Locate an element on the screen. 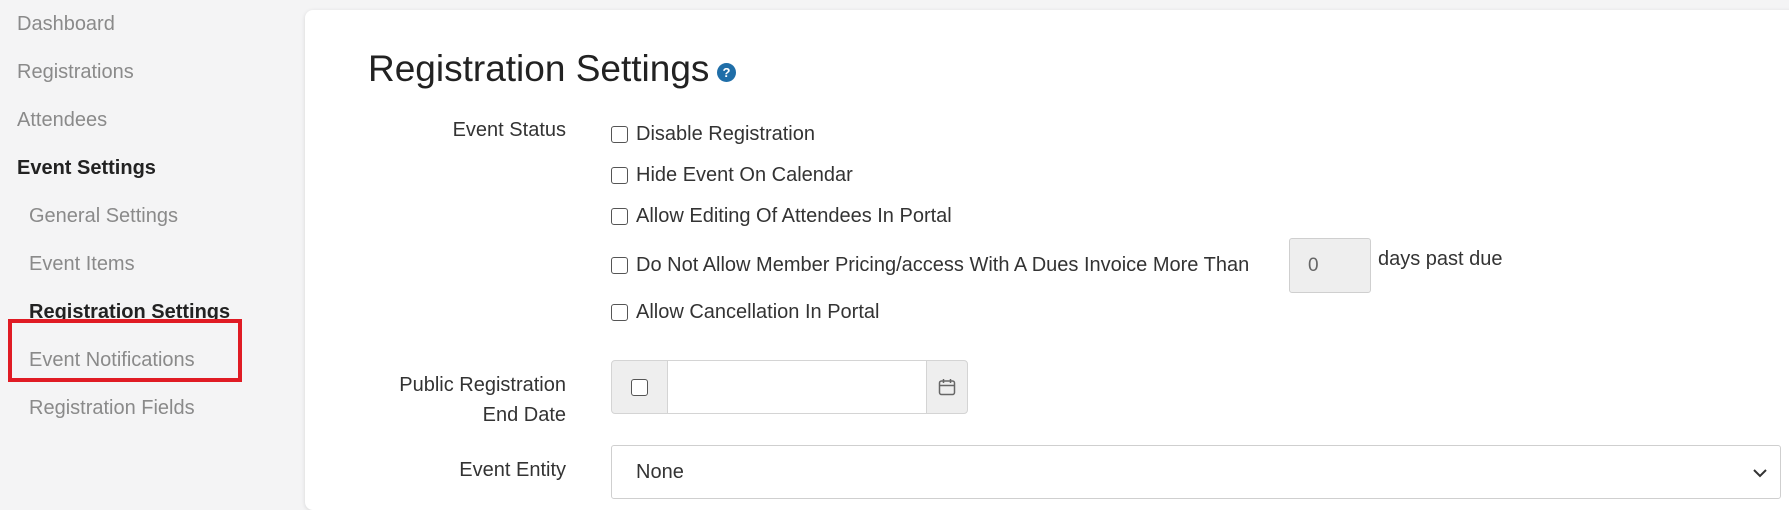  end-date-enable-addon is located at coordinates (639, 387).